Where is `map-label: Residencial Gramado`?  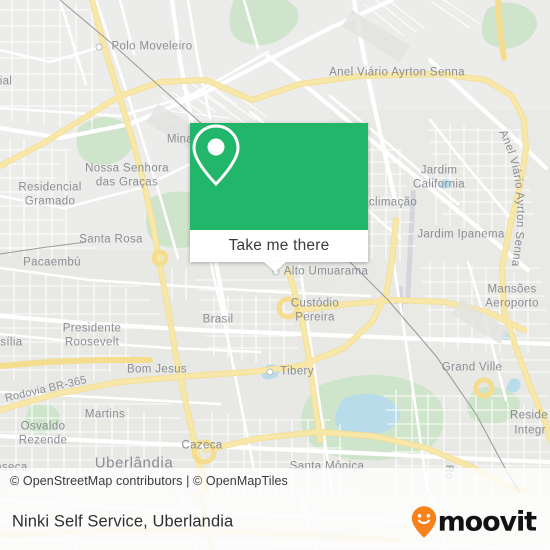 map-label: Residencial Gramado is located at coordinates (50, 194).